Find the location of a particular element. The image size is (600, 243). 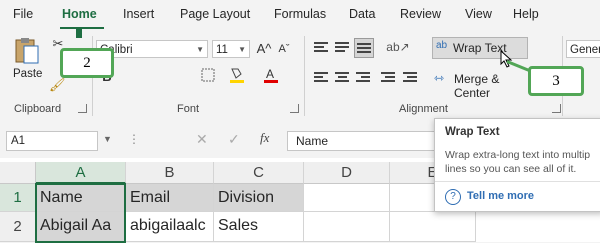

grow-font-icon: A^ is located at coordinates (264, 49).